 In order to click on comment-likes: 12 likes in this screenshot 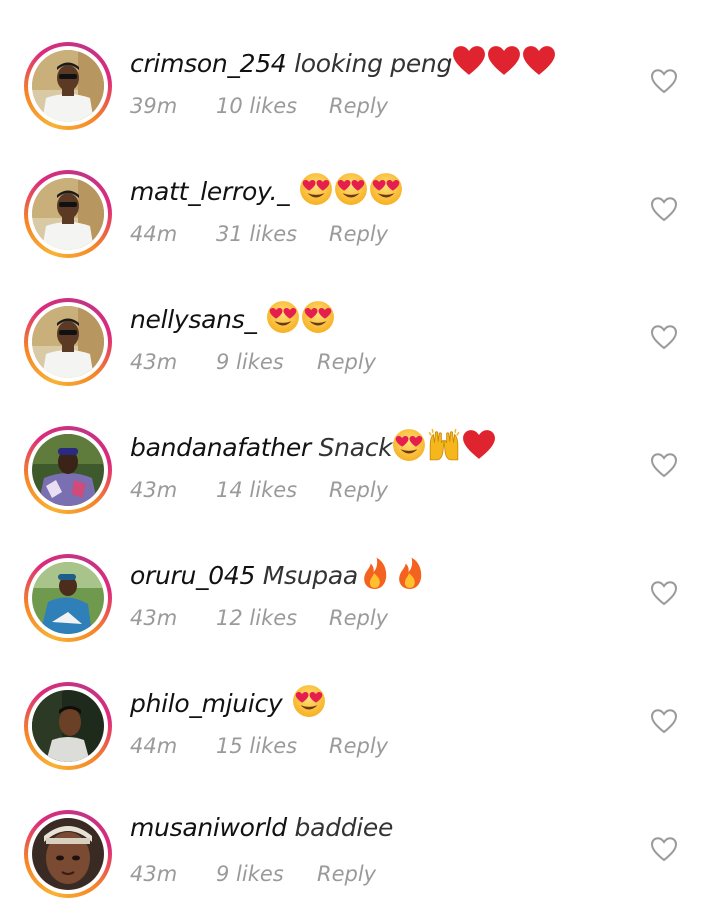, I will do `click(256, 618)`.